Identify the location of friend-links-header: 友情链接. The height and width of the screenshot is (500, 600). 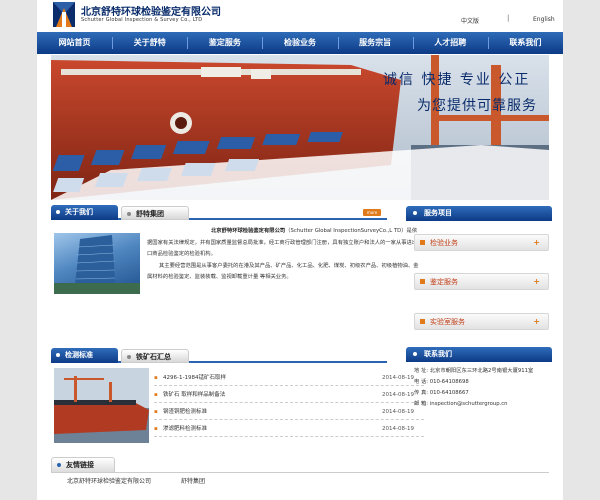
(300, 465).